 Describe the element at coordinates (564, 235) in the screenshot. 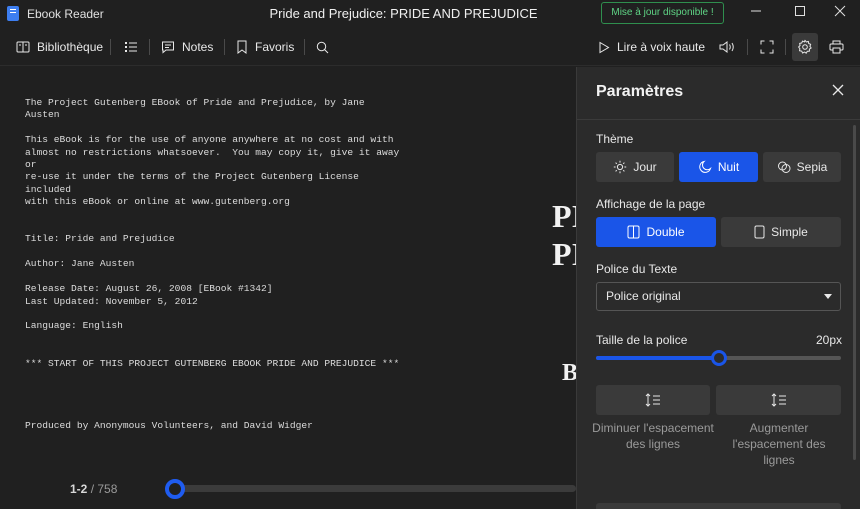

I see `right-page-title: PI PI` at that location.